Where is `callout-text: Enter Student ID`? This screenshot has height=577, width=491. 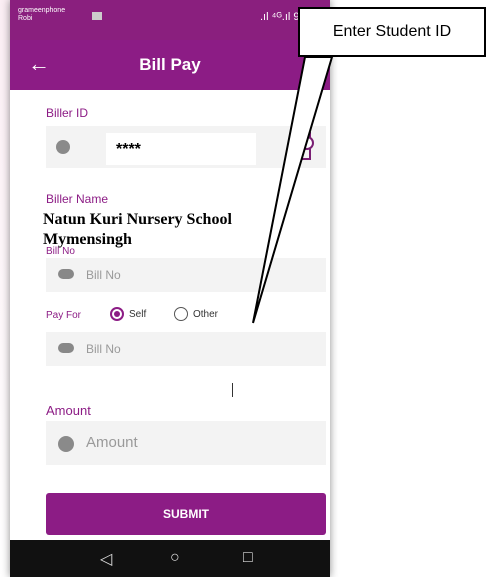 callout-text: Enter Student ID is located at coordinates (392, 31).